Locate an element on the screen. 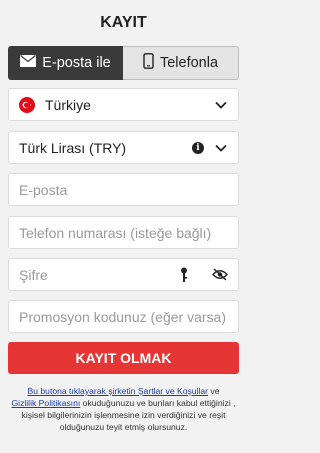  key-icon is located at coordinates (184, 275).